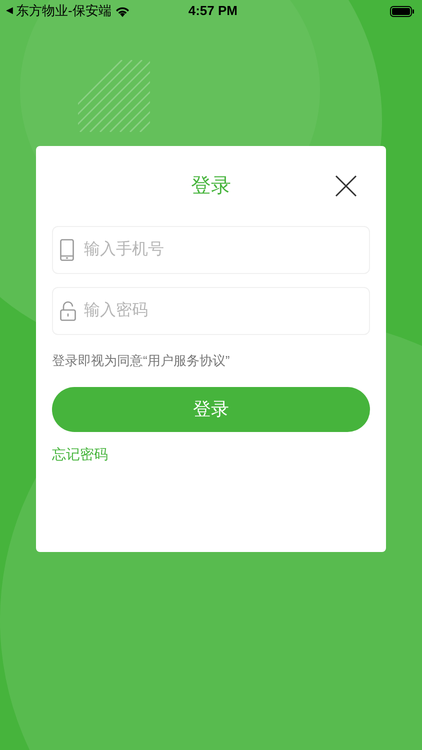 The width and height of the screenshot is (422, 750). What do you see at coordinates (9, 11) in the screenshot?
I see `back-arrow-icon: ◀` at bounding box center [9, 11].